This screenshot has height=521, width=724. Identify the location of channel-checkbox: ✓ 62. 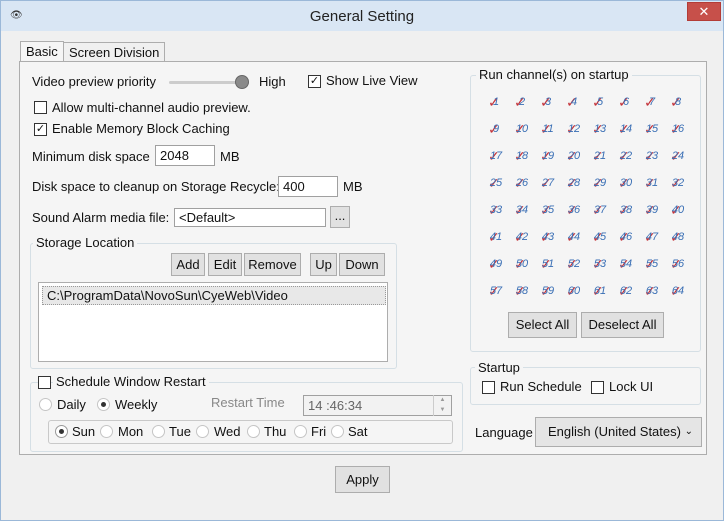
(626, 291).